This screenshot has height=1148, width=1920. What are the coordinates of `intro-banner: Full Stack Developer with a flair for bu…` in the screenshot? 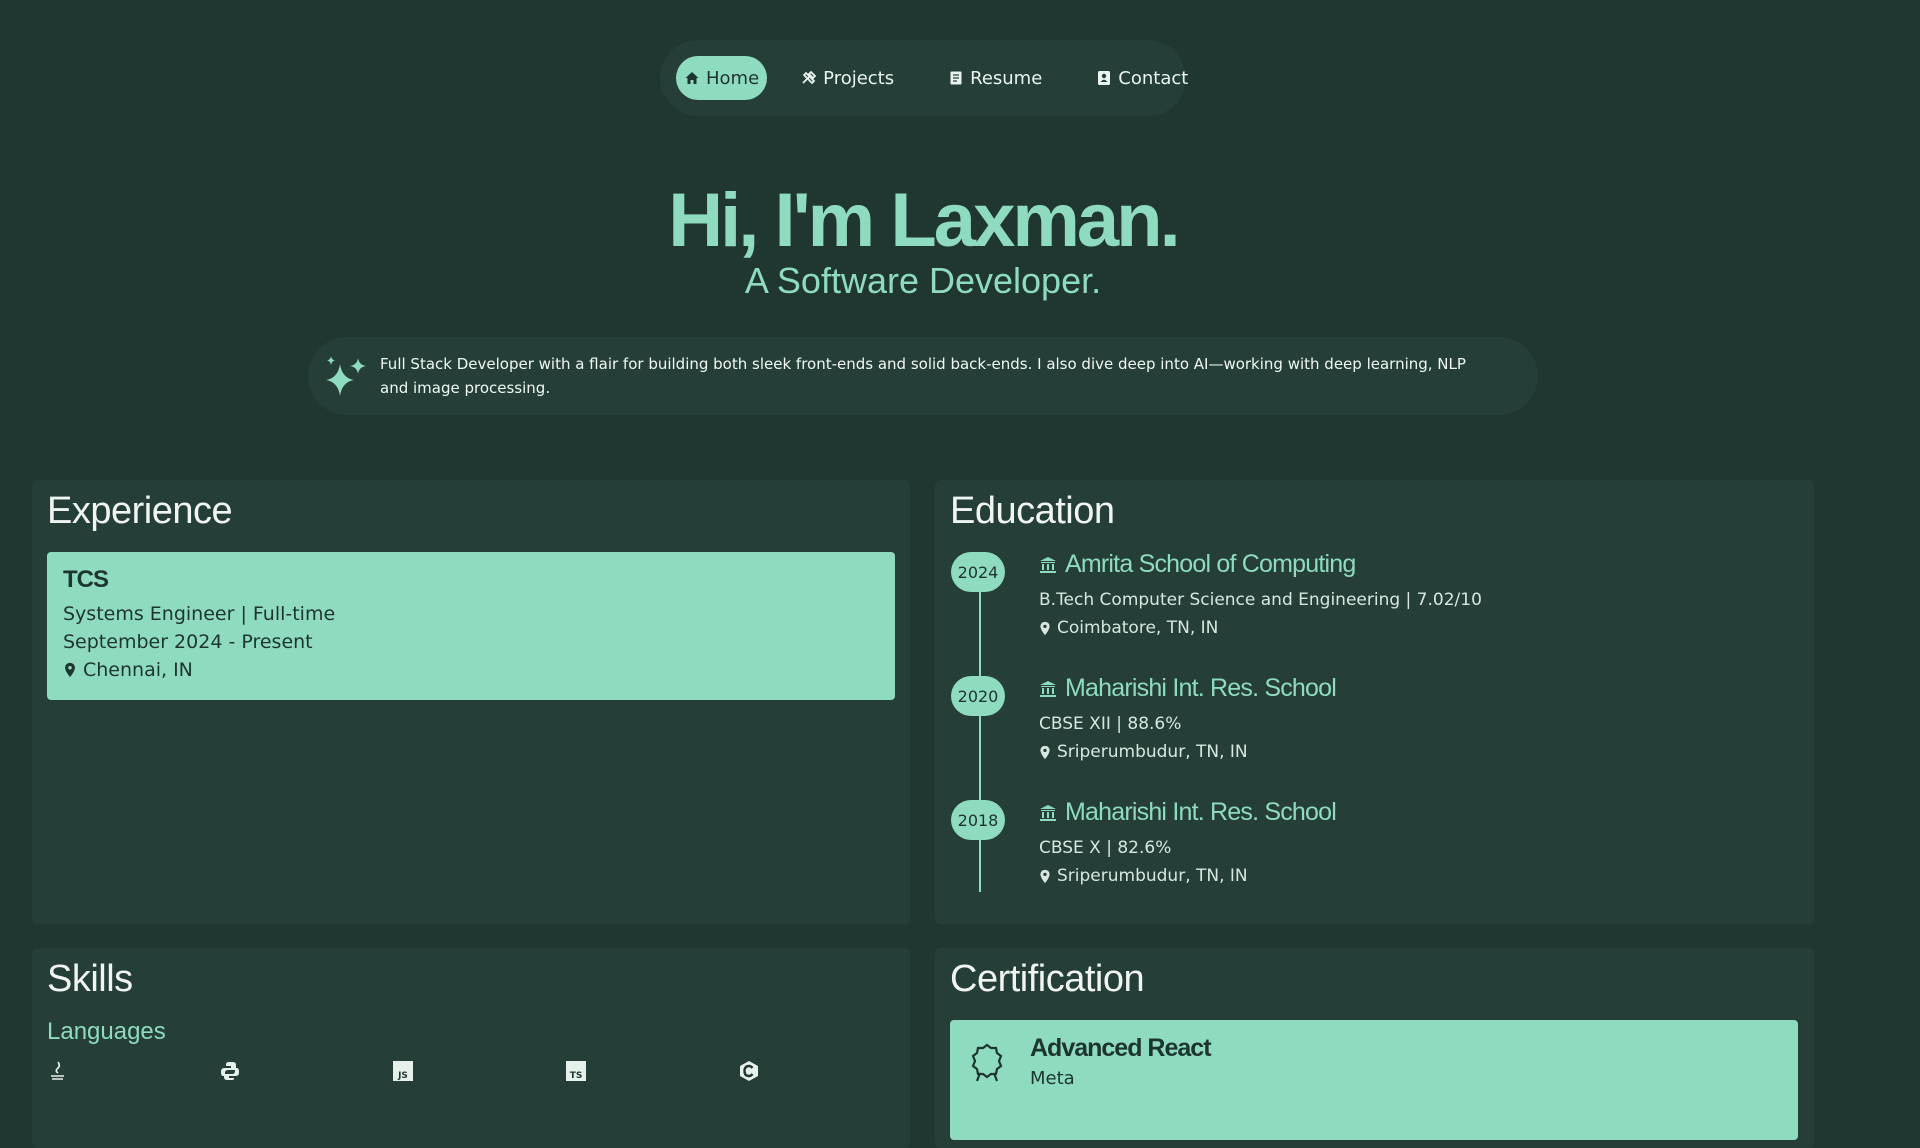 It's located at (923, 376).